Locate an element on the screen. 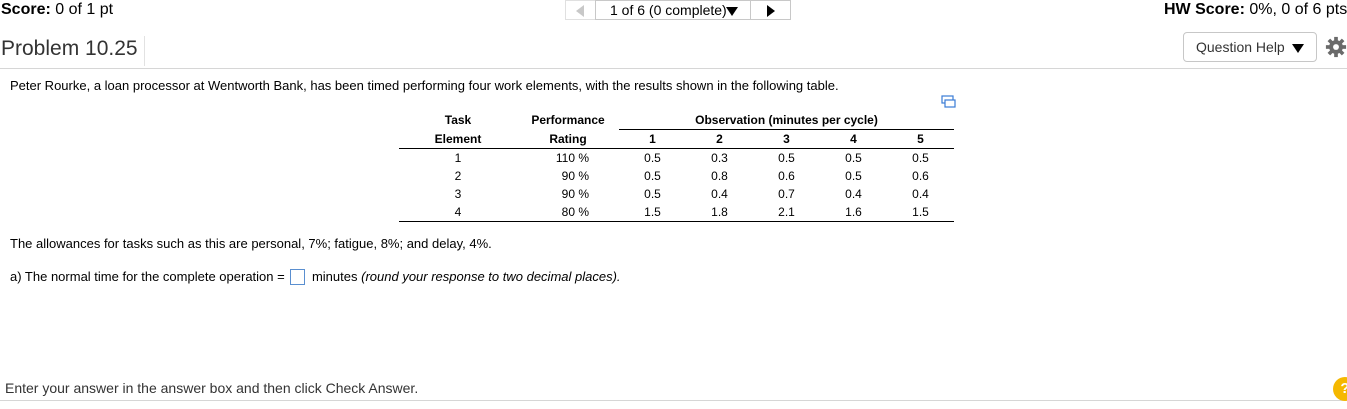 The height and width of the screenshot is (409, 1347). prev-arrow-icon is located at coordinates (580, 11).